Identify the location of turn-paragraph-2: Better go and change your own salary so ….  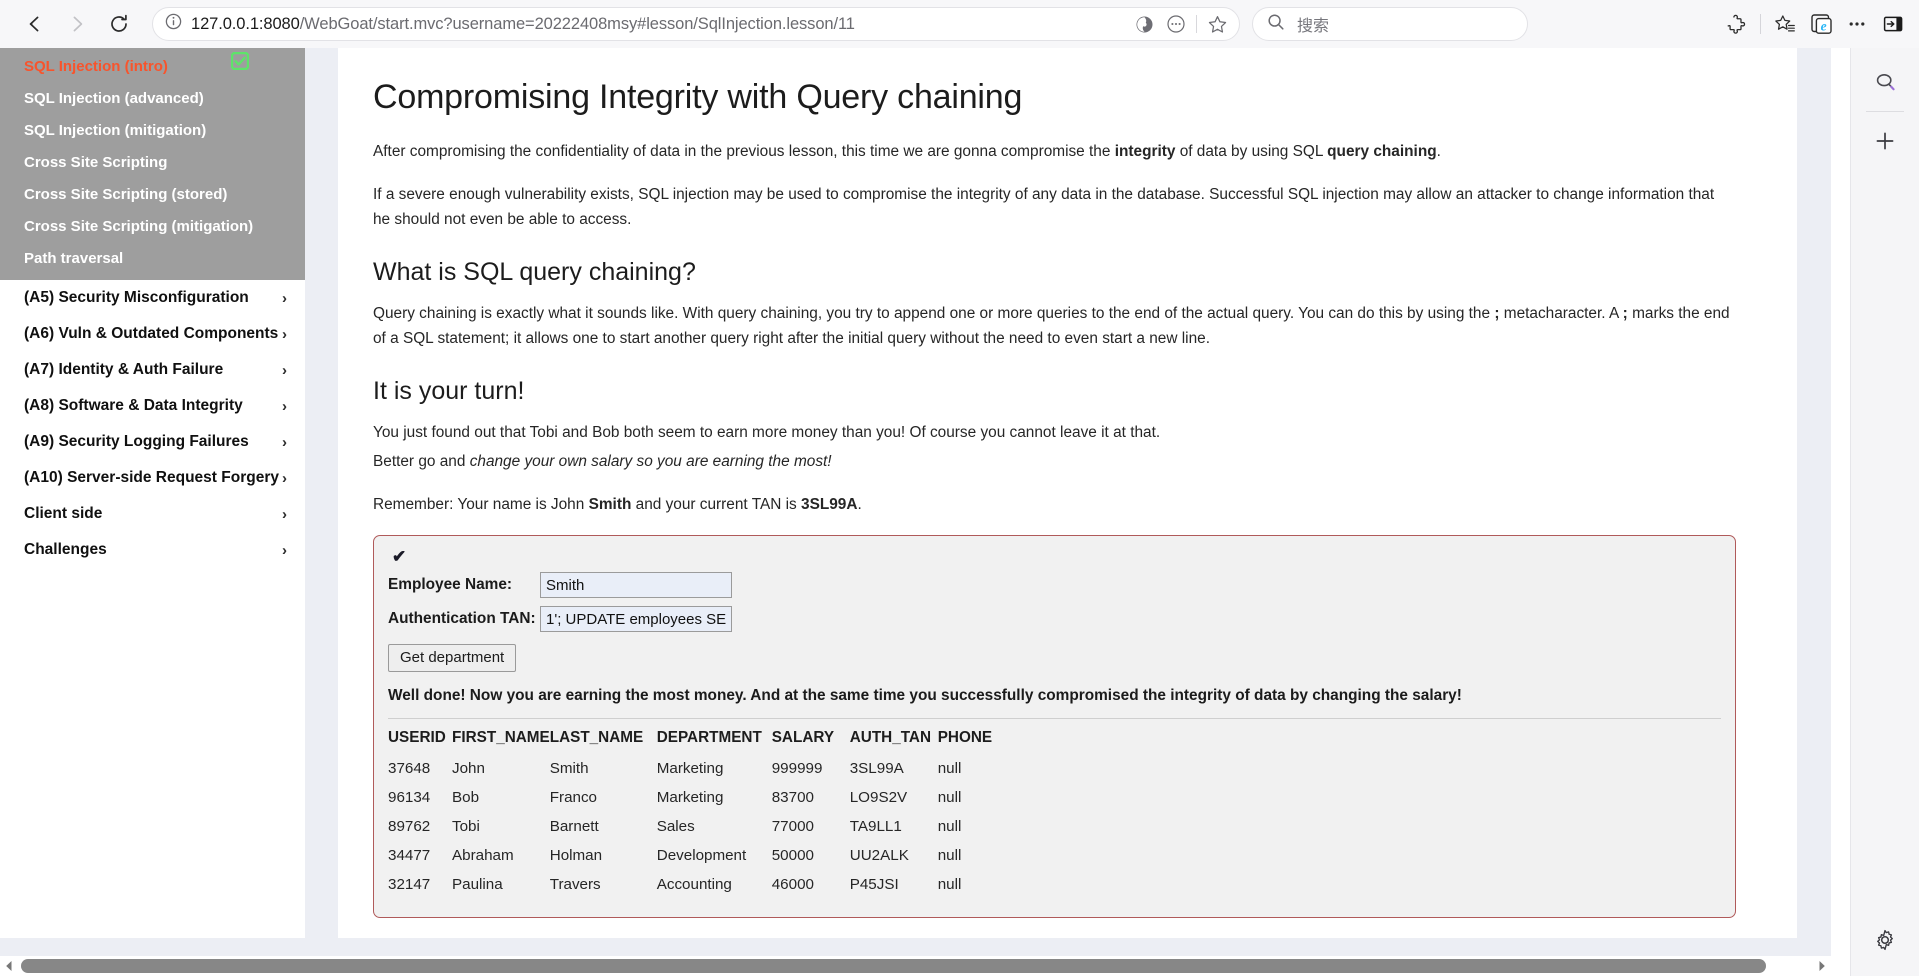
(1054, 461).